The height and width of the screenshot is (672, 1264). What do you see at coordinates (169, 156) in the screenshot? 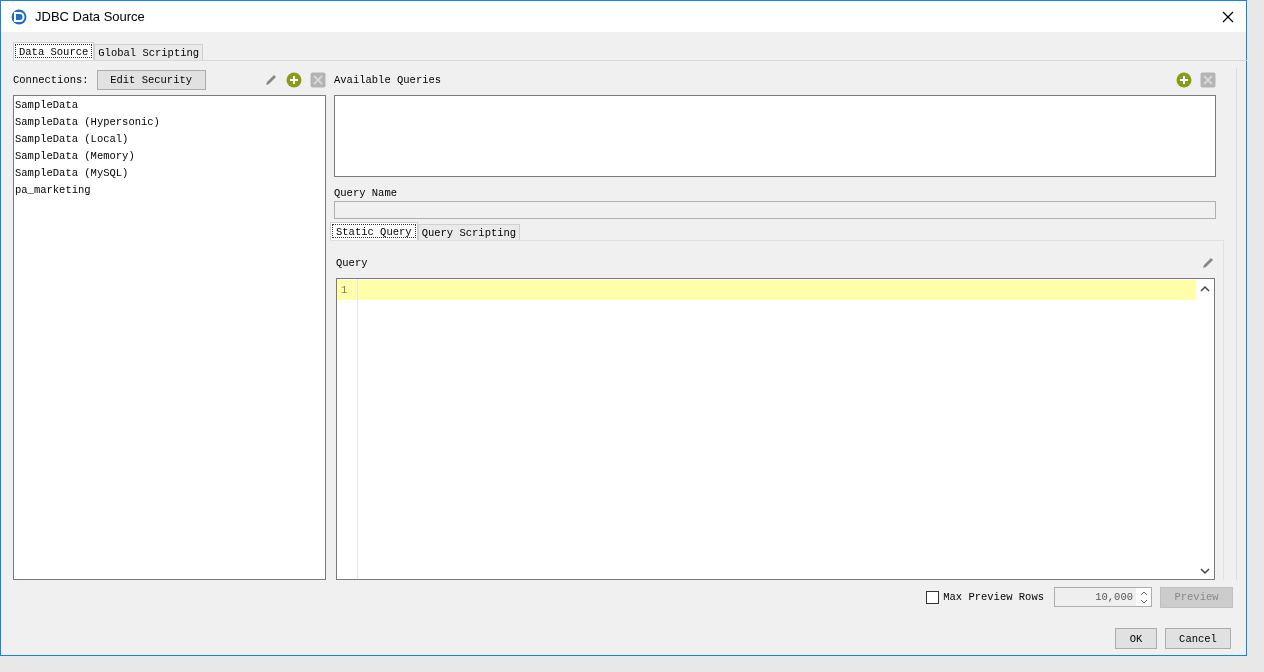
I see `connection-item: SampleData (Memory)` at bounding box center [169, 156].